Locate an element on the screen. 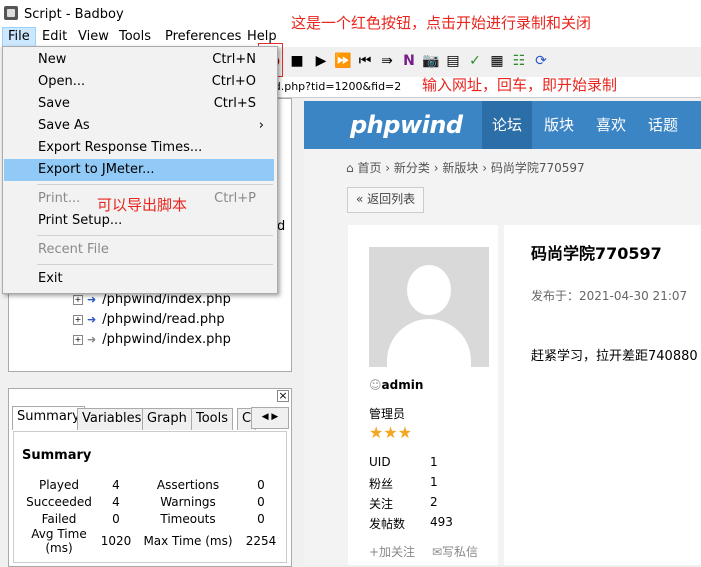  close-pane-icon: × is located at coordinates (283, 396).